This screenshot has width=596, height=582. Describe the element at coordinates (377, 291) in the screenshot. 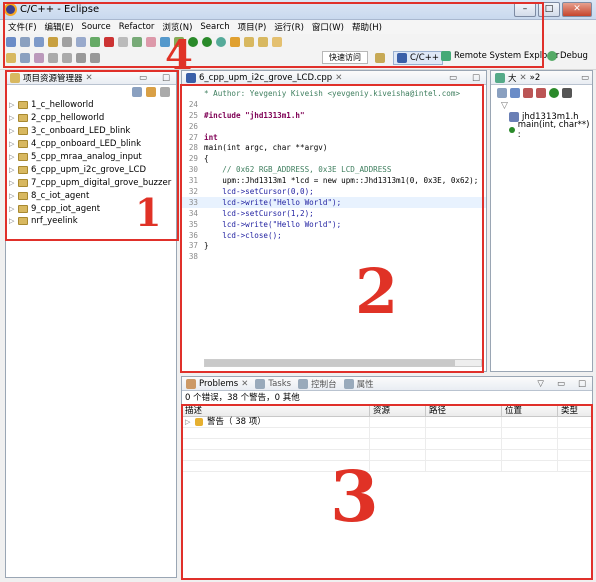

I see `annotation-number-2: 2` at that location.